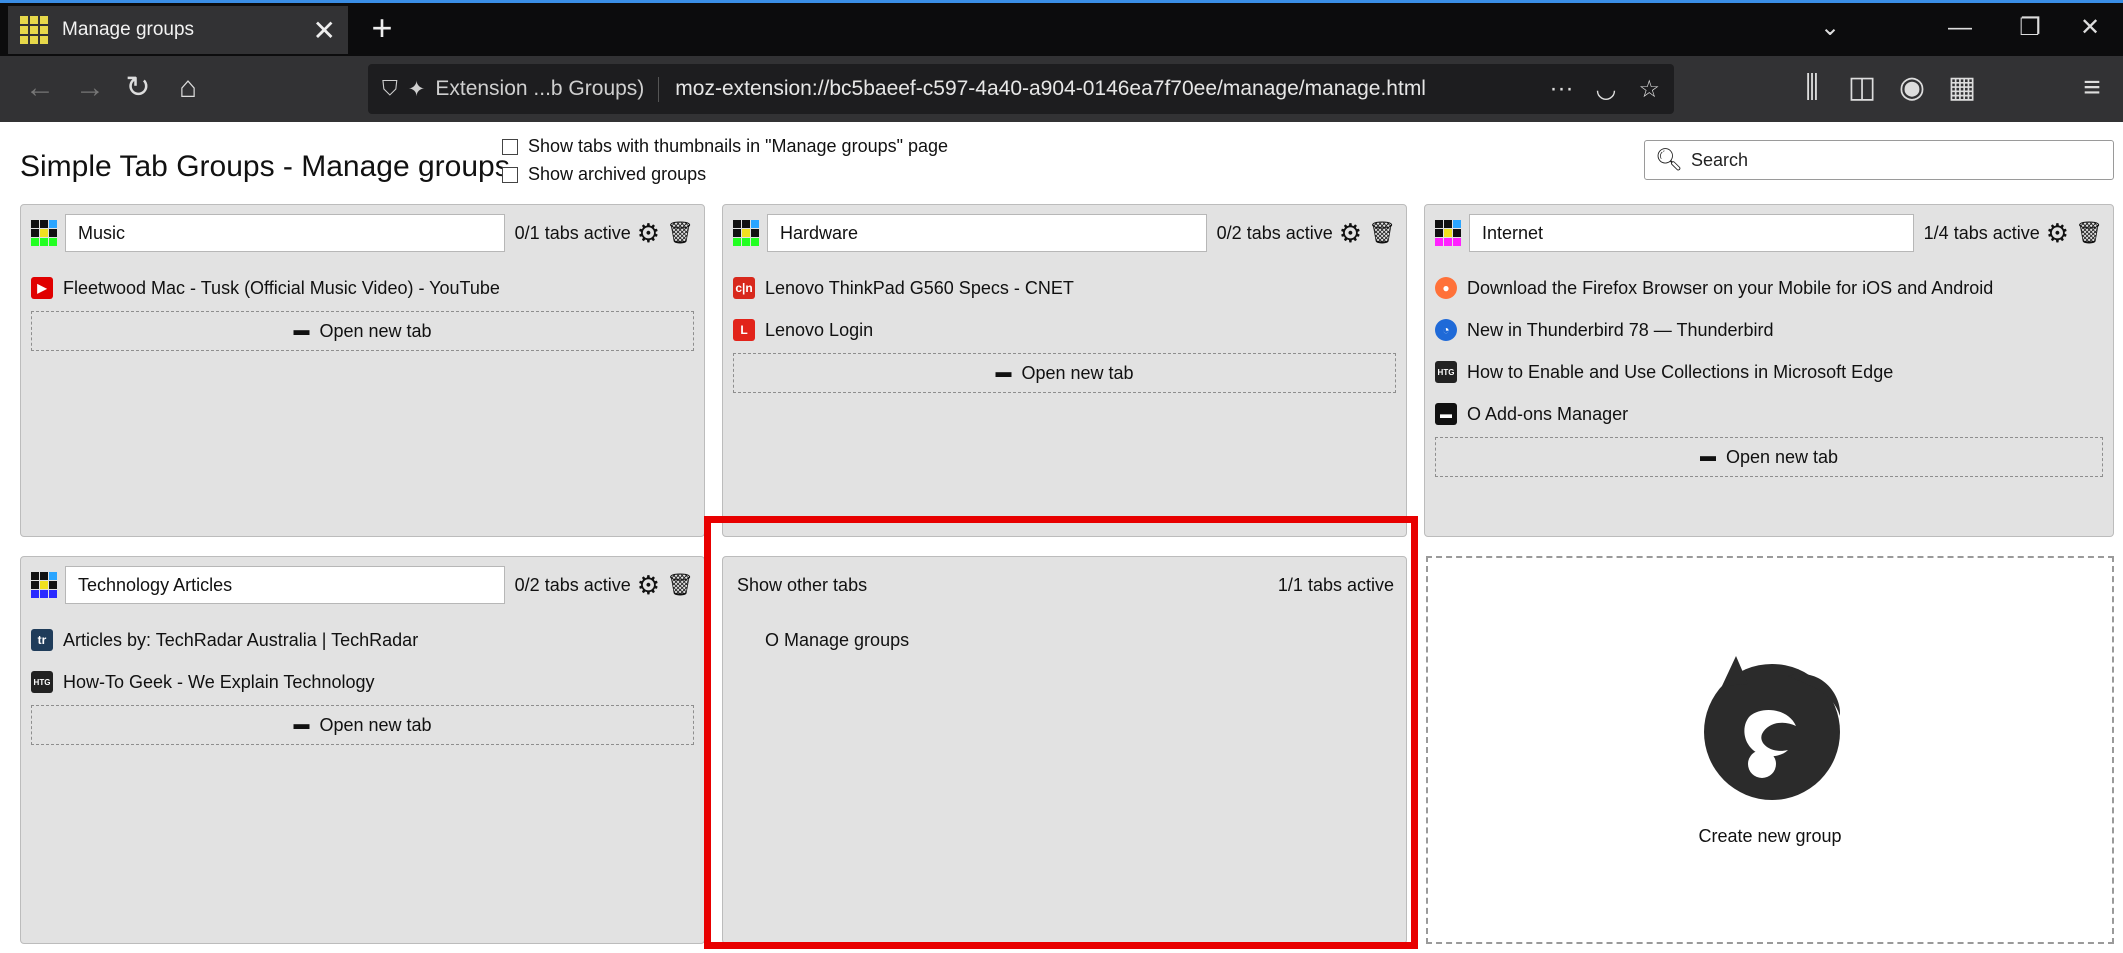 The height and width of the screenshot is (953, 2123). Describe the element at coordinates (744, 288) in the screenshot. I see `cnet-icon: c|n` at that location.